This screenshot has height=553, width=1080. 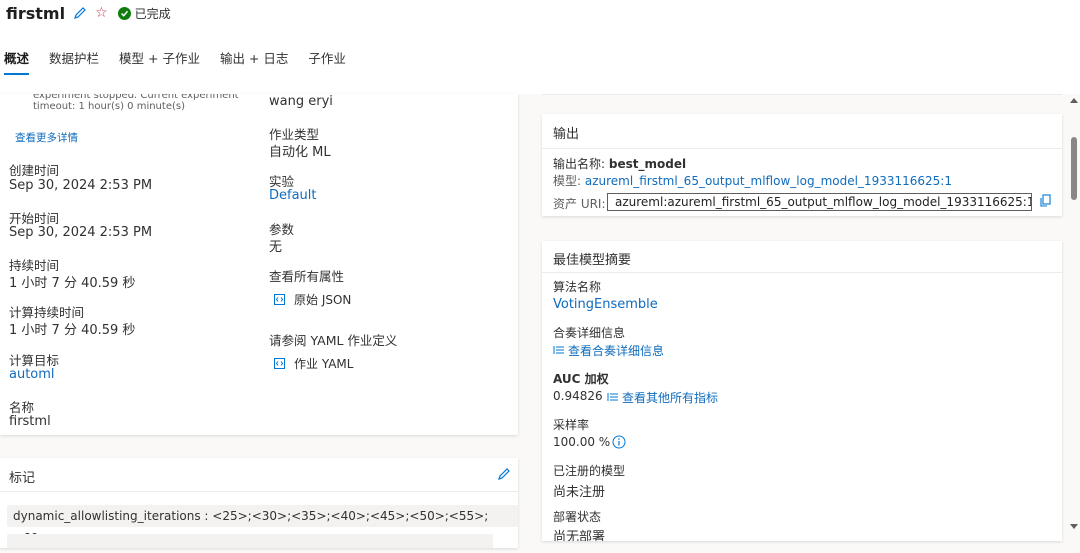 What do you see at coordinates (579, 492) in the screenshot?
I see `registered-model-value: 尚未注册` at bounding box center [579, 492].